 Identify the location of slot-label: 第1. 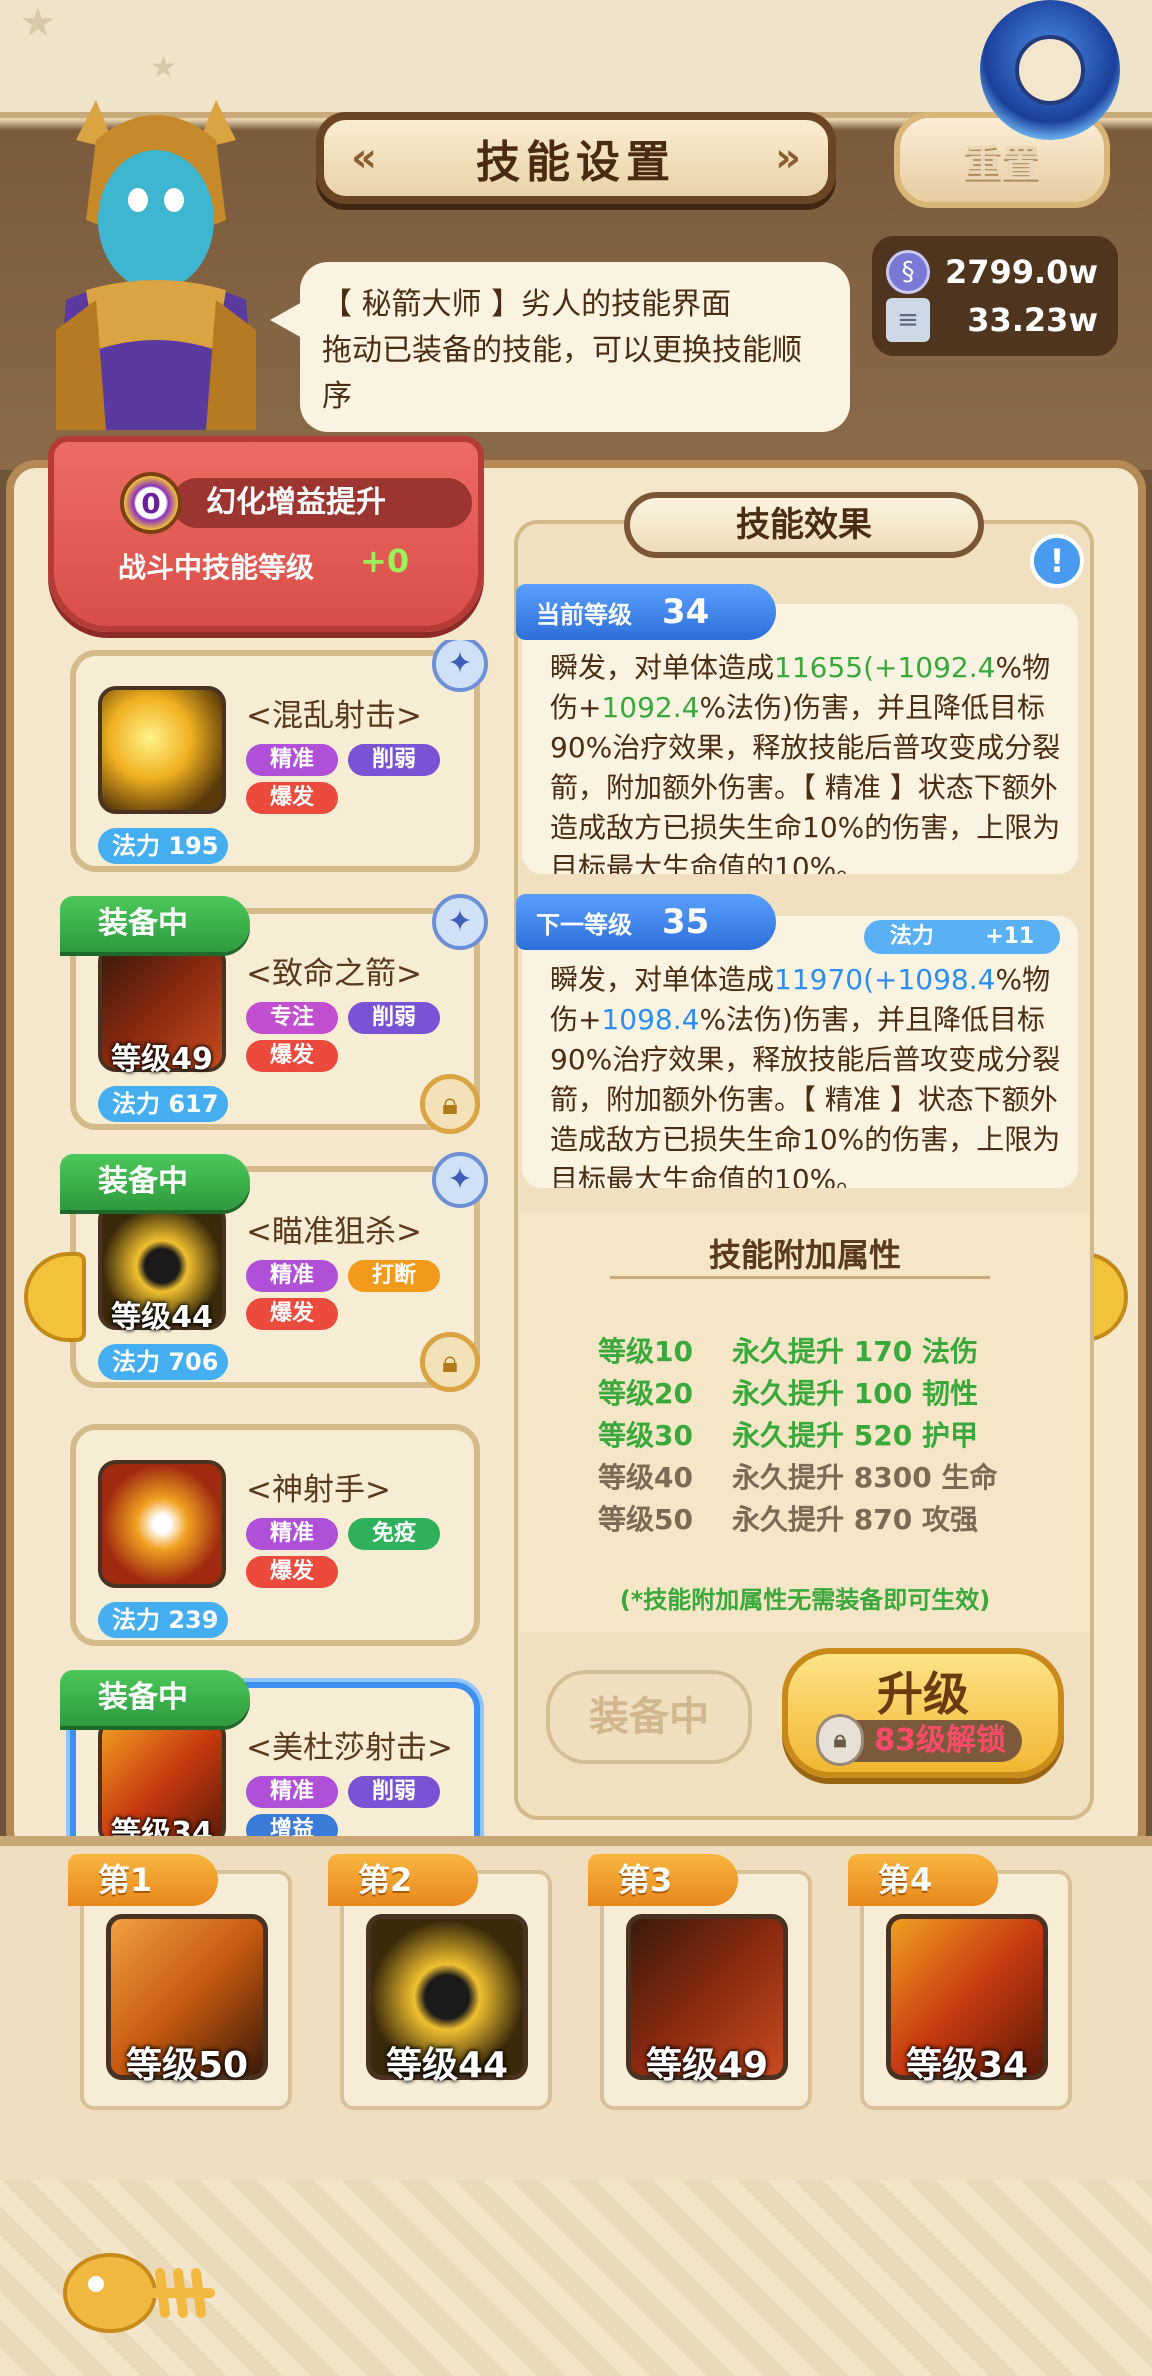
(143, 1880).